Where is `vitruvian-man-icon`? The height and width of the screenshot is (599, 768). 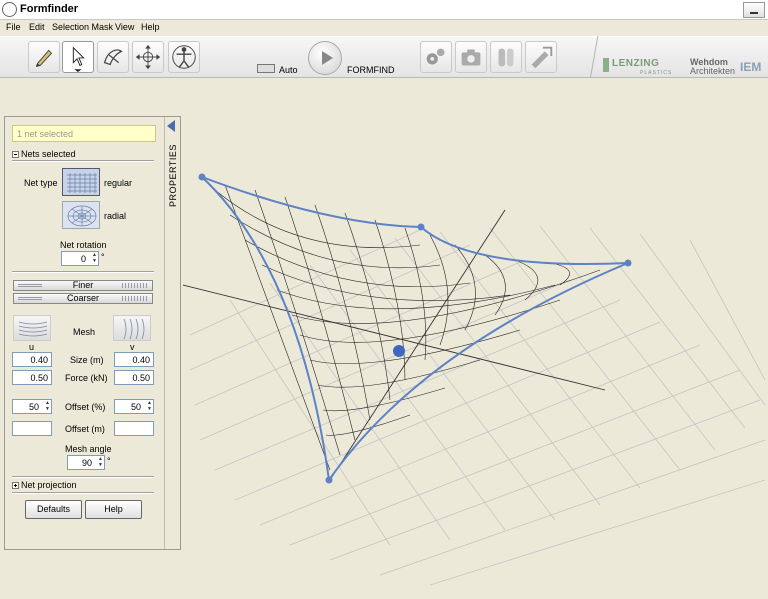
vitruvian-man-icon is located at coordinates (184, 57).